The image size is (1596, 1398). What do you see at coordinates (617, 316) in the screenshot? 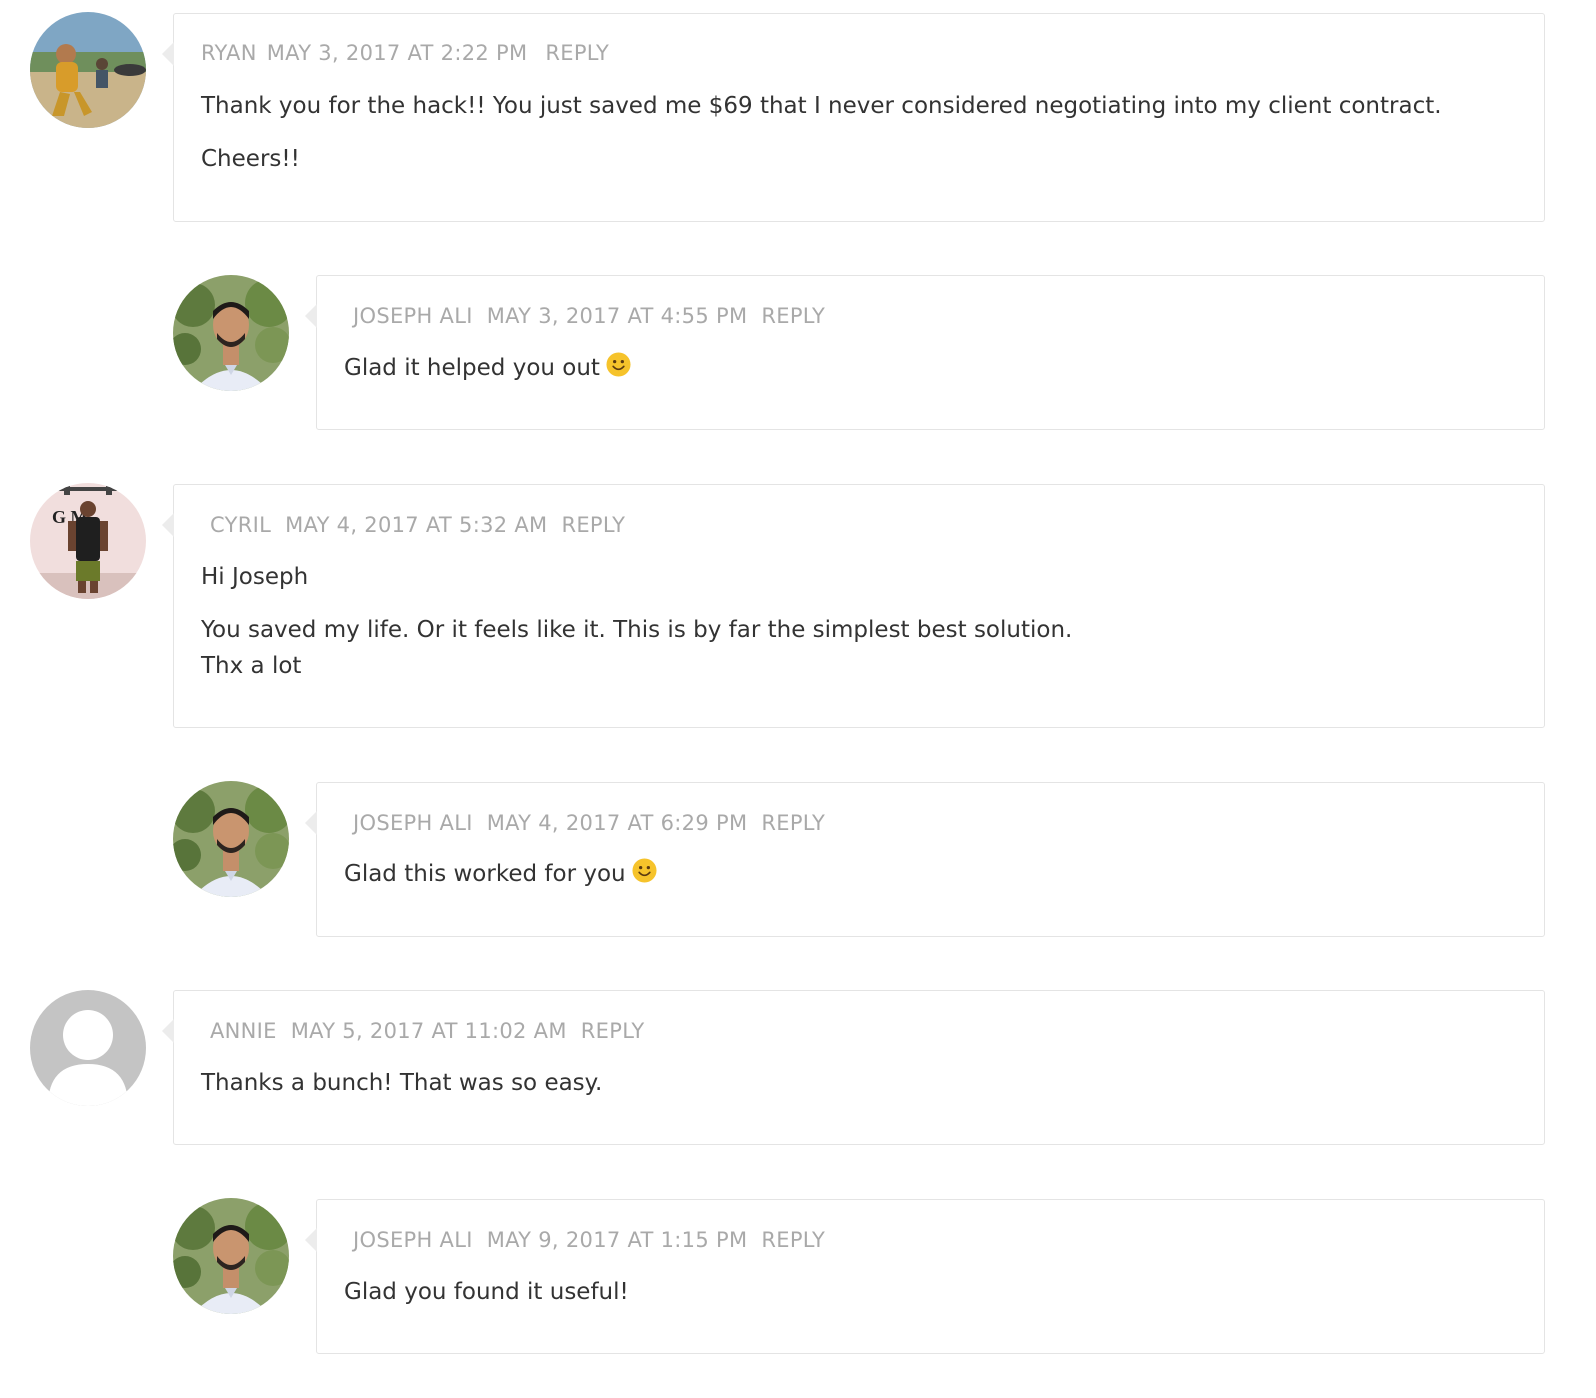
I see `comment-date: MAY 3, 2017 AT 4:55 PM` at bounding box center [617, 316].